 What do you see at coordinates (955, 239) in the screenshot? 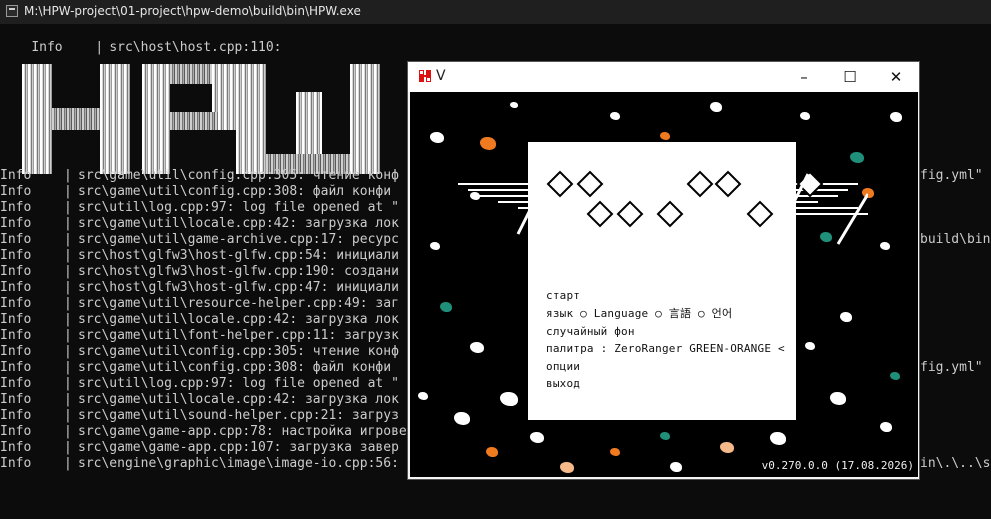
I see `log-line-overflow-text: build\bin` at bounding box center [955, 239].